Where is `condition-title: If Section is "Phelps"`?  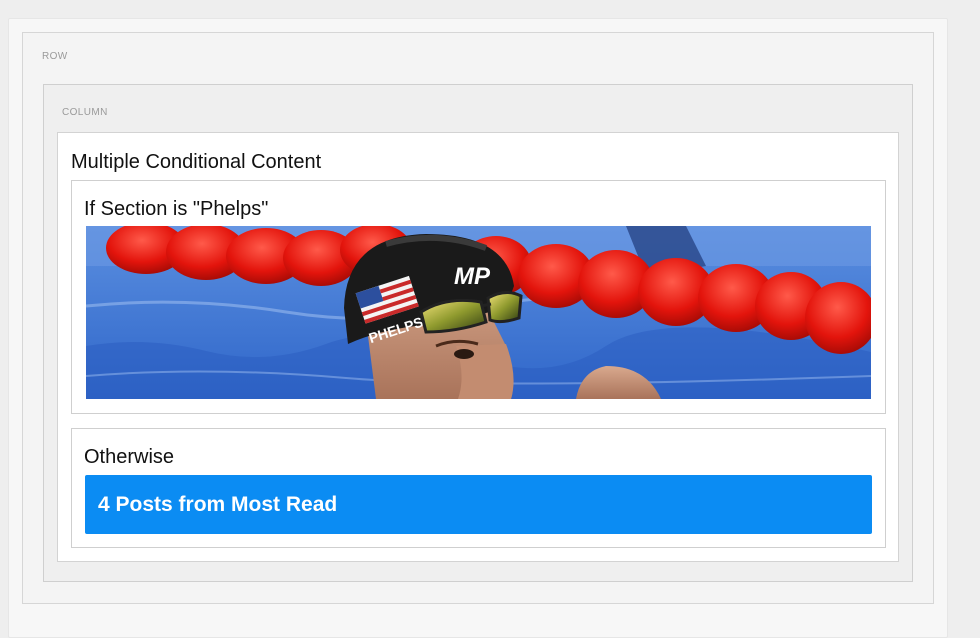
condition-title: If Section is "Phelps" is located at coordinates (176, 209).